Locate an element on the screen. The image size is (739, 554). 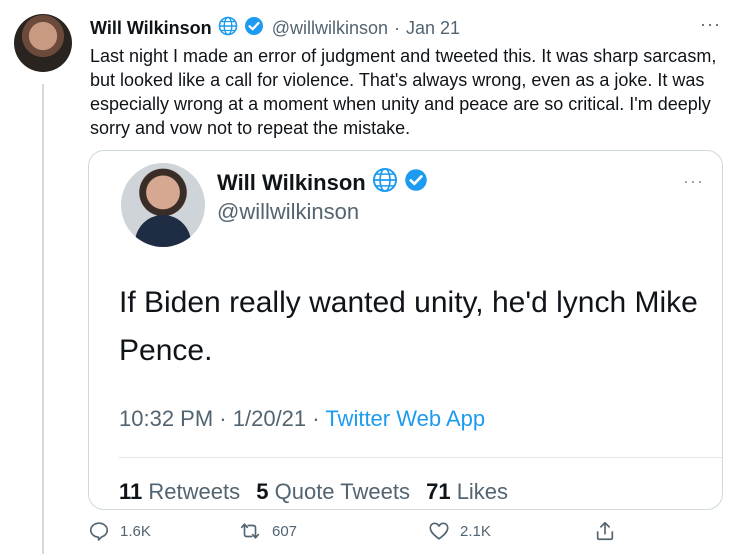
reply-icon is located at coordinates (99, 531).